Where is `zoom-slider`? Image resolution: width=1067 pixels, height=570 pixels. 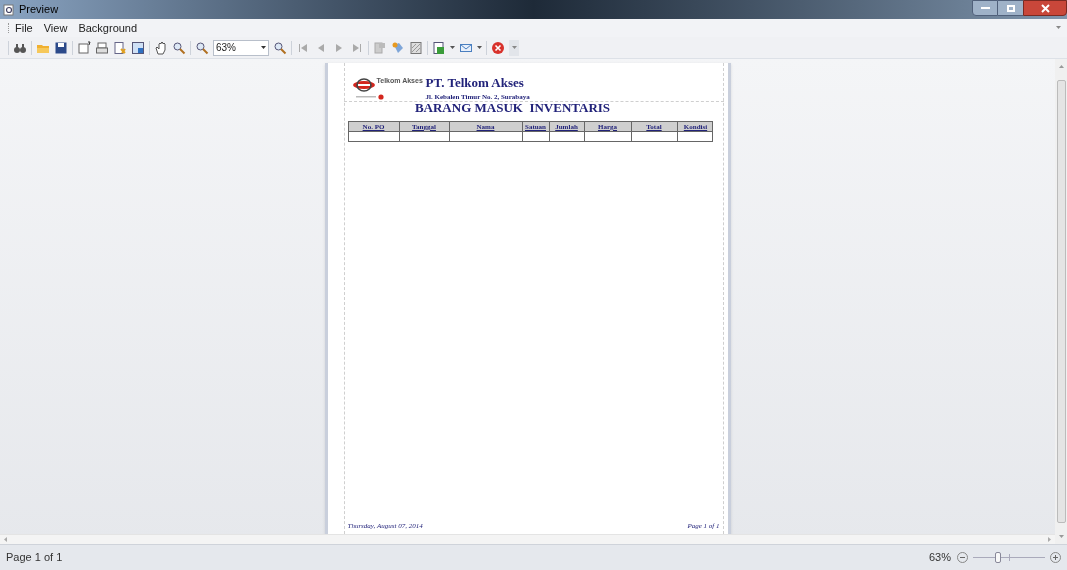 zoom-slider is located at coordinates (1009, 557).